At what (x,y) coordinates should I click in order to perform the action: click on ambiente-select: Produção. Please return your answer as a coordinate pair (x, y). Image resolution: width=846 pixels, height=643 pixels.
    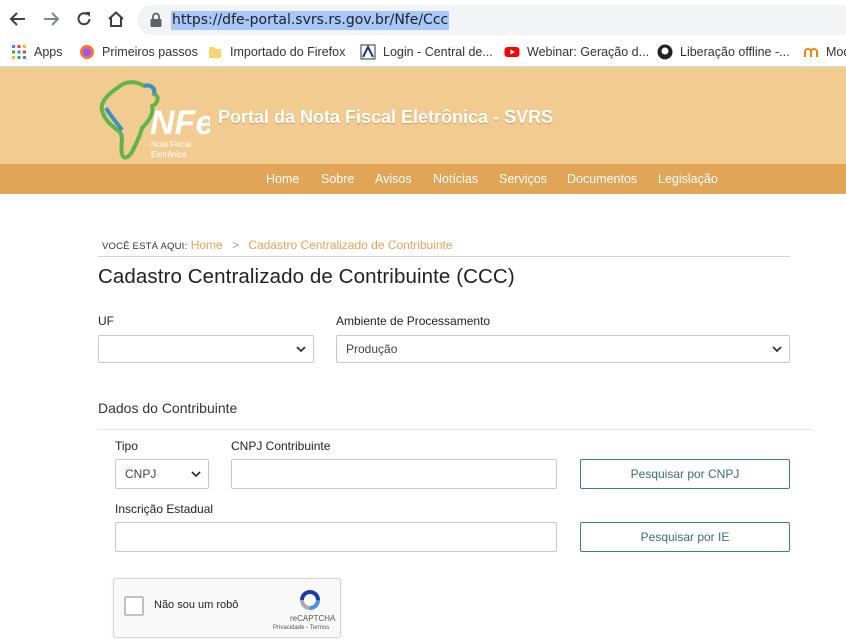
    Looking at the image, I should click on (563, 349).